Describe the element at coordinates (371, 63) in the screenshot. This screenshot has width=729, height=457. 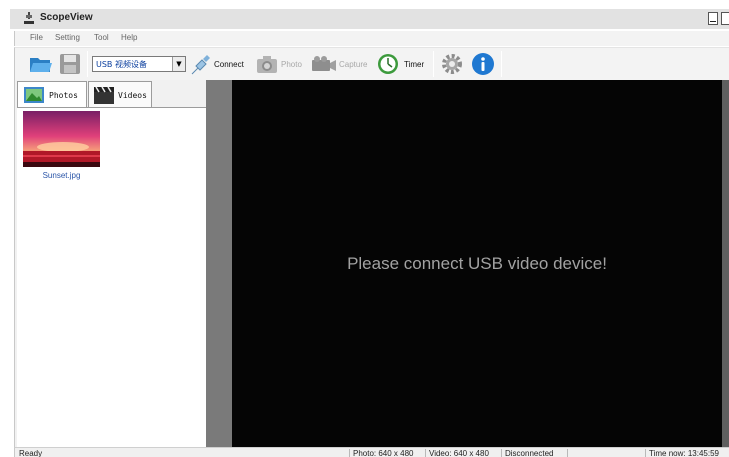
I see `toolbar: USB 视频设备 ▼ Connect Photo Capture Timer` at that location.